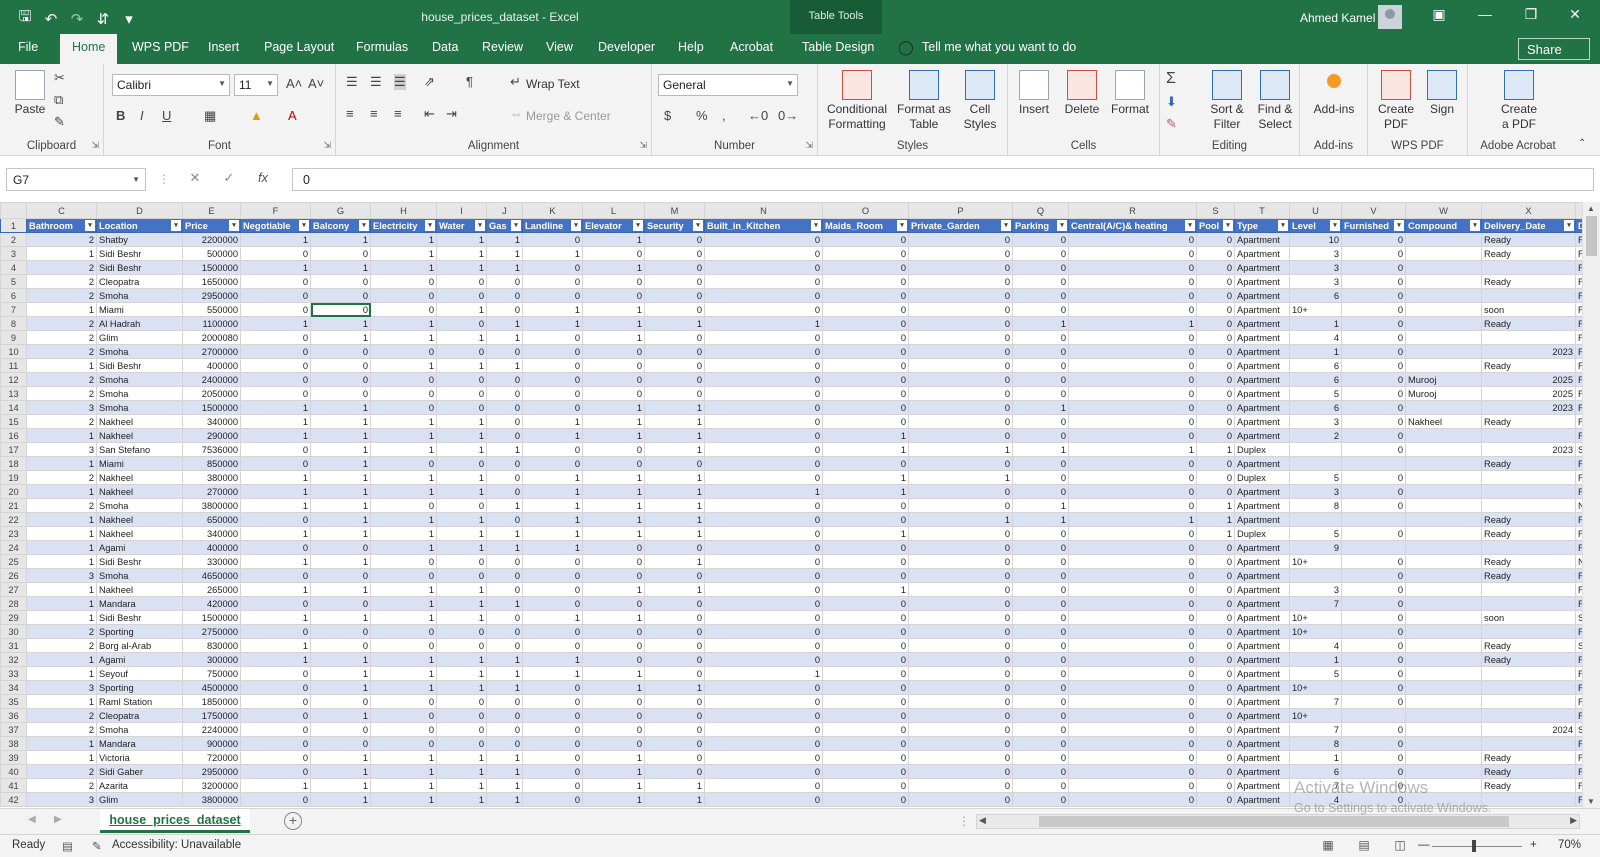 This screenshot has width=1600, height=857. Describe the element at coordinates (13, 309) in the screenshot. I see `row-number: 7` at that location.